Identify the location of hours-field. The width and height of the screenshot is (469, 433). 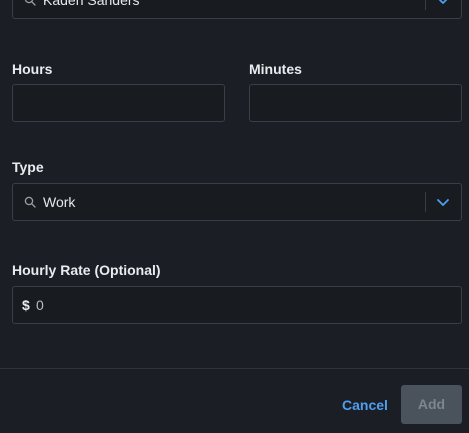
(118, 103).